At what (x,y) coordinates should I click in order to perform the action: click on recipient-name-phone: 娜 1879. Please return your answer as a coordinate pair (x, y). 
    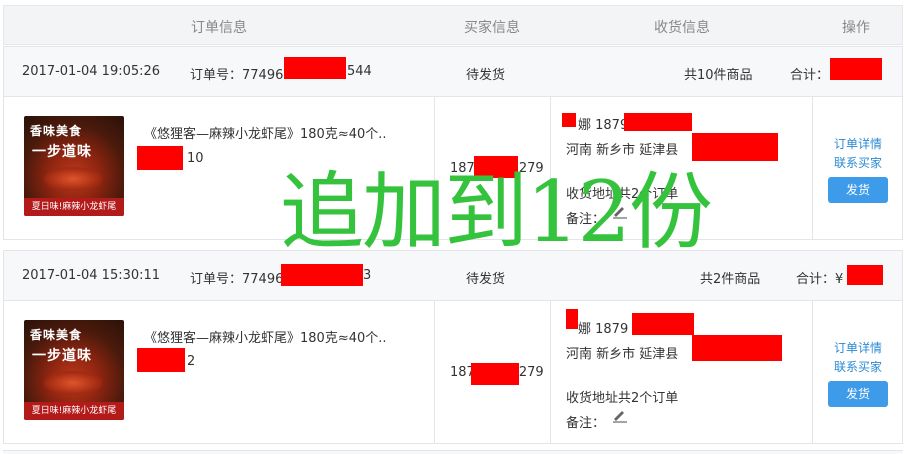
    Looking at the image, I should click on (603, 329).